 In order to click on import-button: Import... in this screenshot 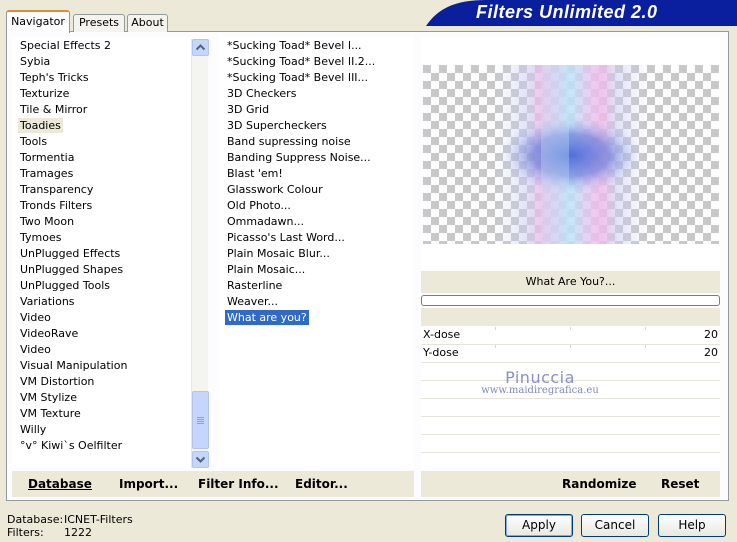, I will do `click(148, 484)`.